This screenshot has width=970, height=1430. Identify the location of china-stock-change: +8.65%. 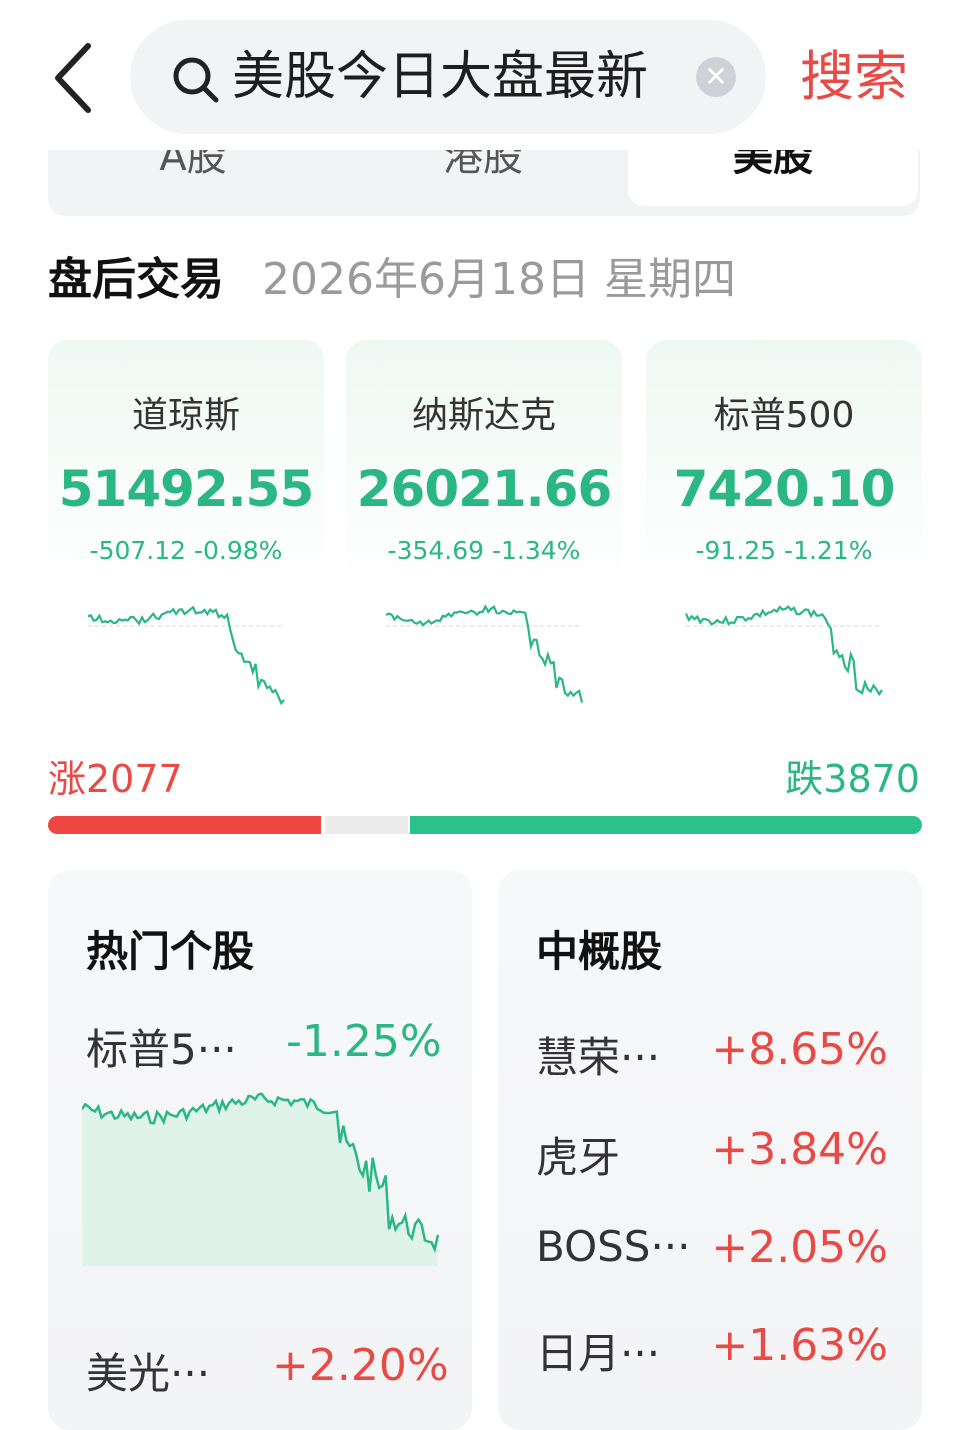
(799, 1049).